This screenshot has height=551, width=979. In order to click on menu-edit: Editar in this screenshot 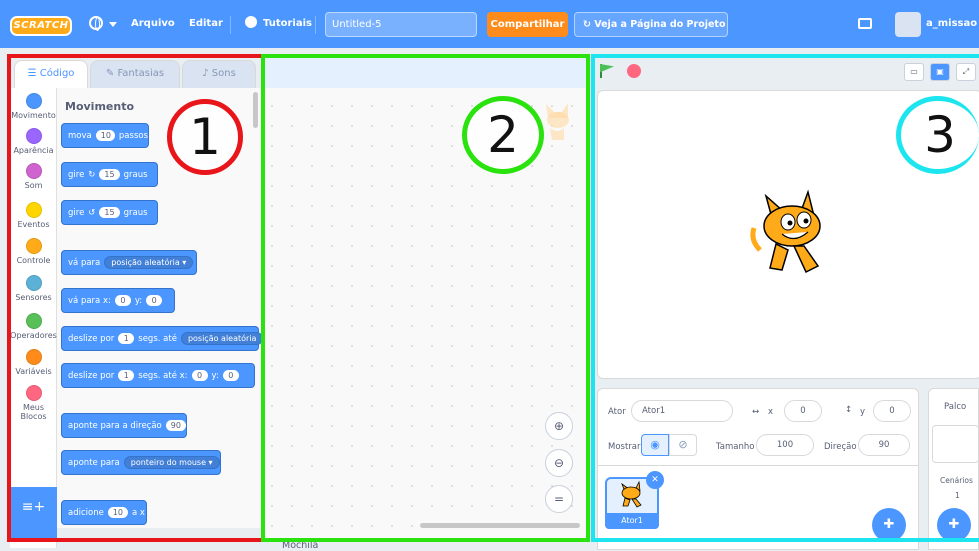, I will do `click(206, 23)`.